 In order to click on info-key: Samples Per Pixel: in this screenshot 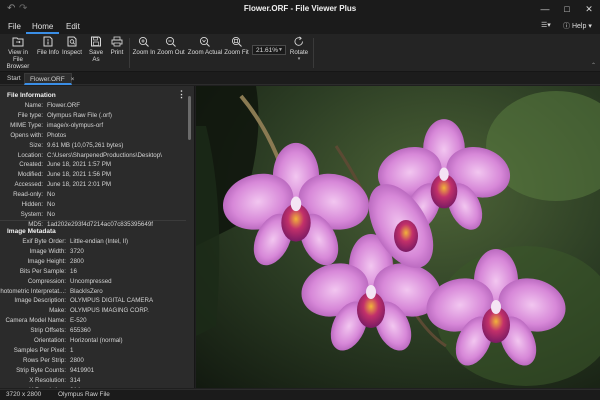, I will do `click(39, 350)`.